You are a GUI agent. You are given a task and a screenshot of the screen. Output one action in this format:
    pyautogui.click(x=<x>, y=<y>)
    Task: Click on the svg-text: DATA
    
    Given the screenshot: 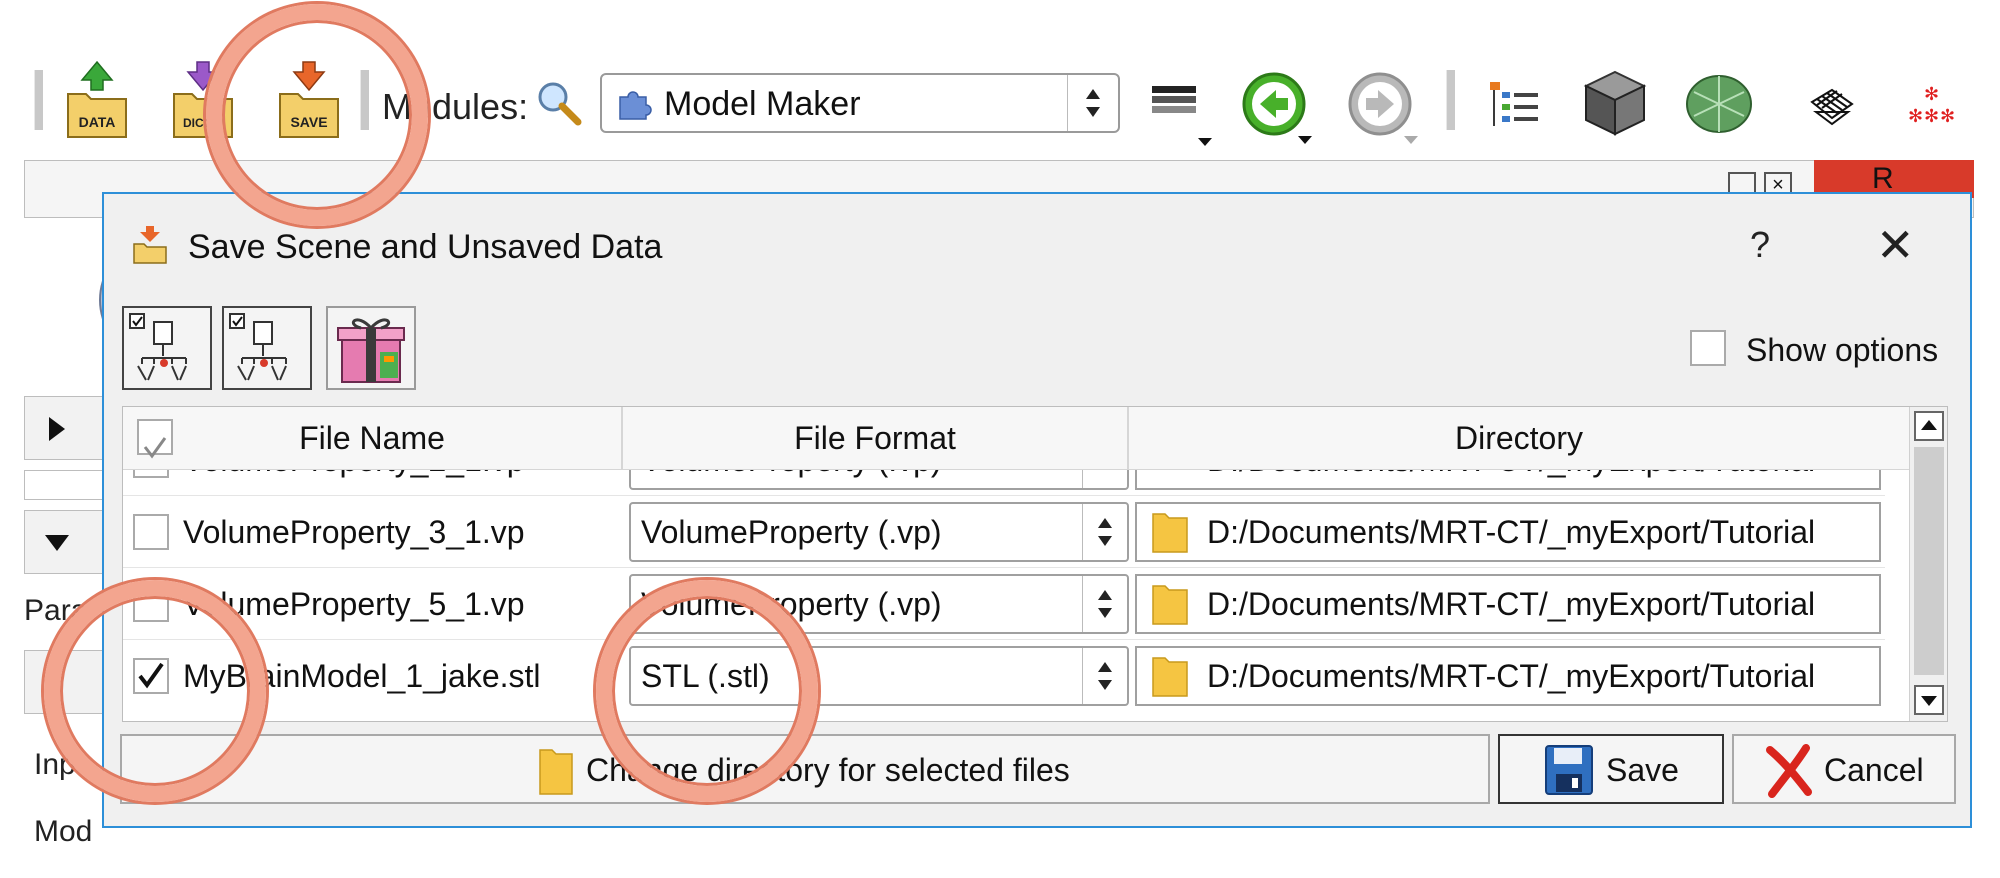 What is the action you would take?
    pyautogui.click(x=97, y=122)
    